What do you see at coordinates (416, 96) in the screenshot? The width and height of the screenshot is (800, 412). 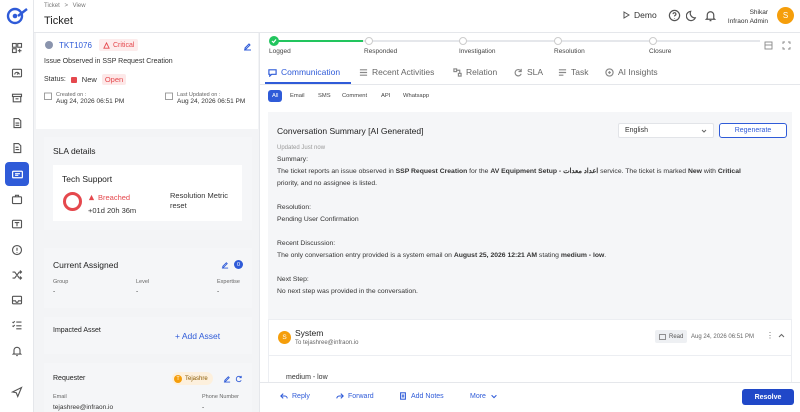 I see `channel-whatsapp: Whatsapp` at bounding box center [416, 96].